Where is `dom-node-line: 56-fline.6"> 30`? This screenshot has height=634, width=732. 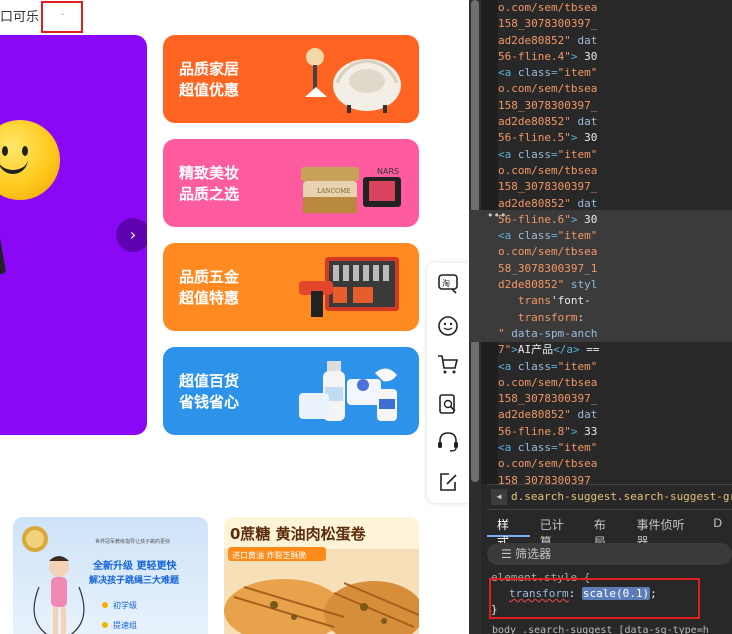 dom-node-line: 56-fline.6"> 30 is located at coordinates (615, 220).